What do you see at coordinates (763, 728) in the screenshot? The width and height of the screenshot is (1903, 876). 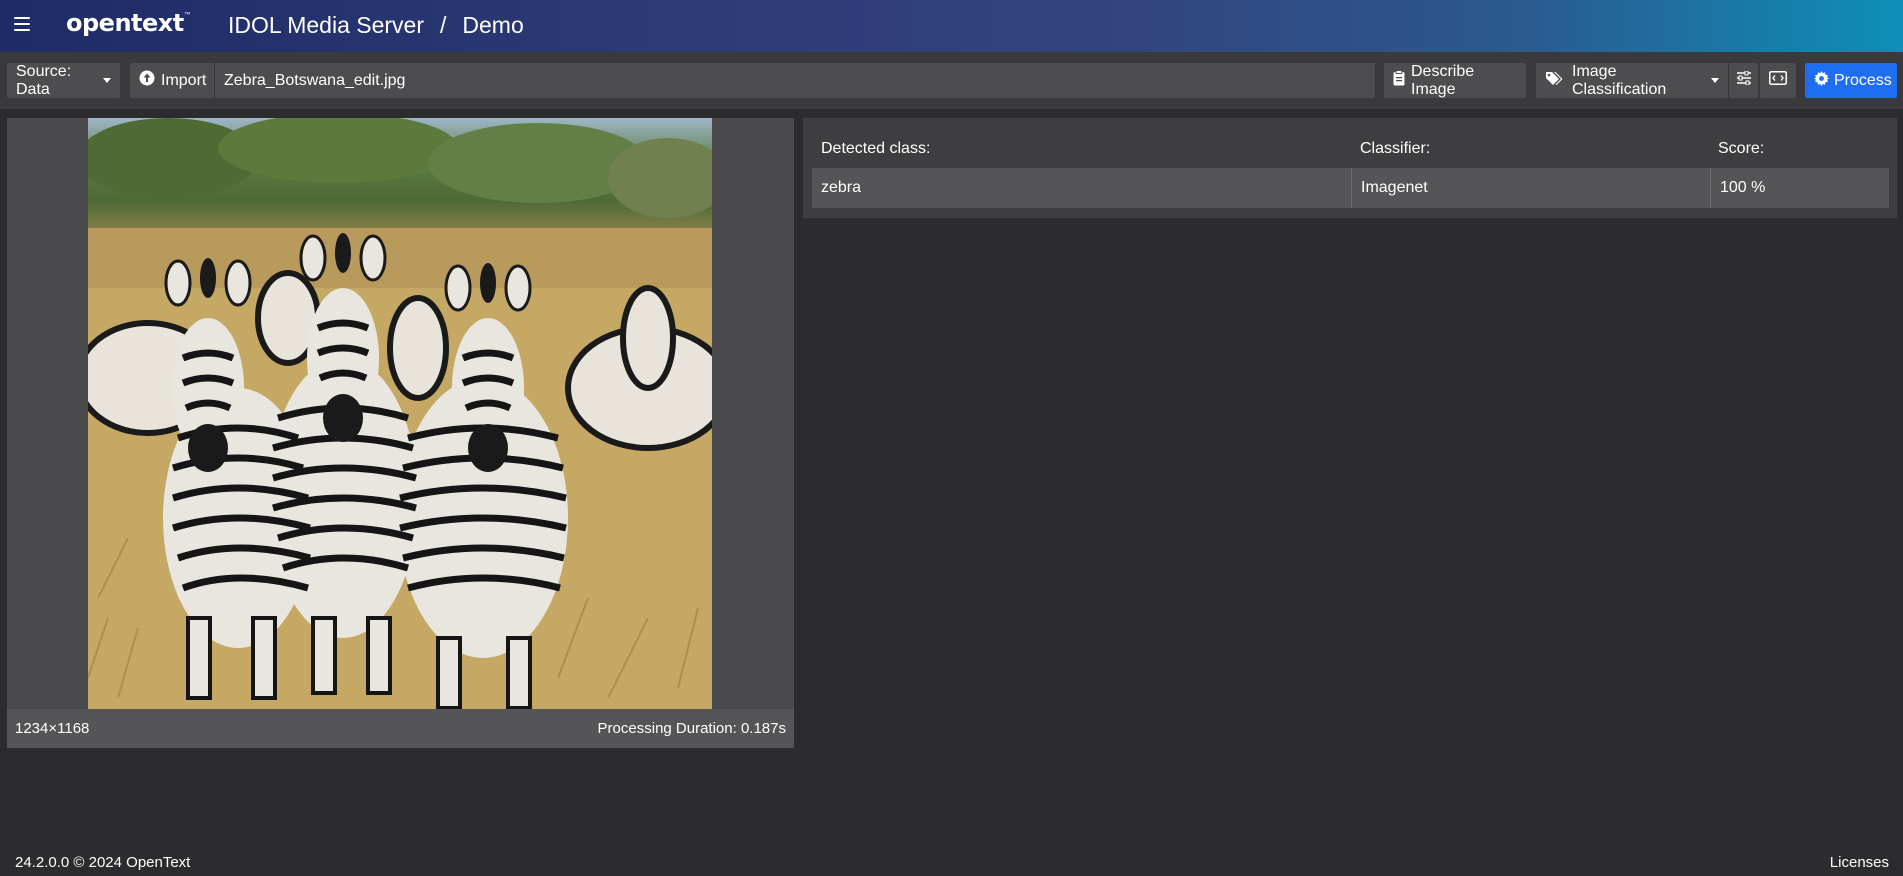 I see `duration-value: 0.187s` at bounding box center [763, 728].